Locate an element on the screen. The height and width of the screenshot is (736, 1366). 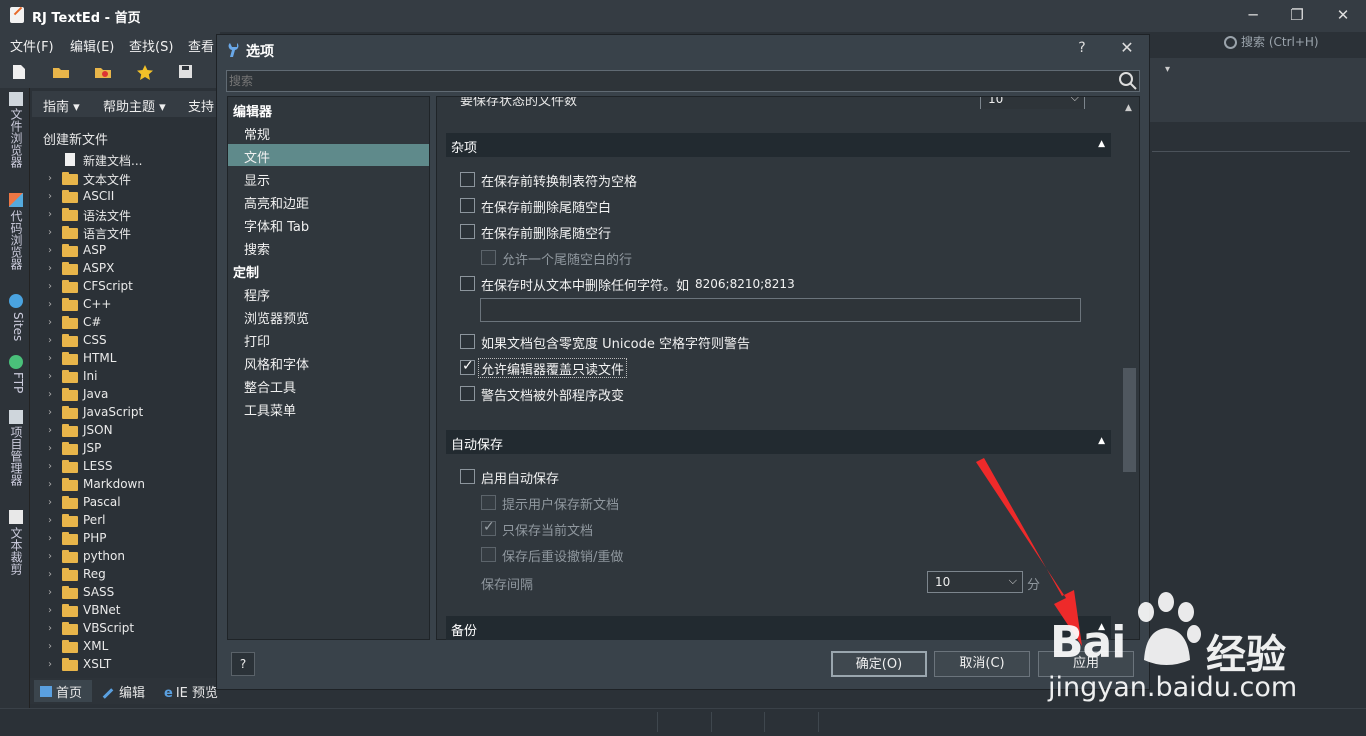
overwrite-readonly-checkbox: ✓ is located at coordinates (467, 366).